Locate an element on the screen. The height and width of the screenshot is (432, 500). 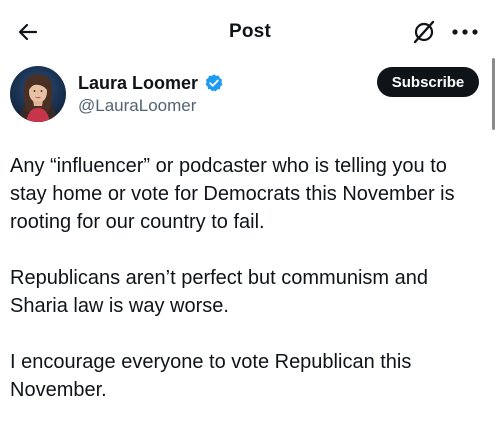
grok-button is located at coordinates (424, 32).